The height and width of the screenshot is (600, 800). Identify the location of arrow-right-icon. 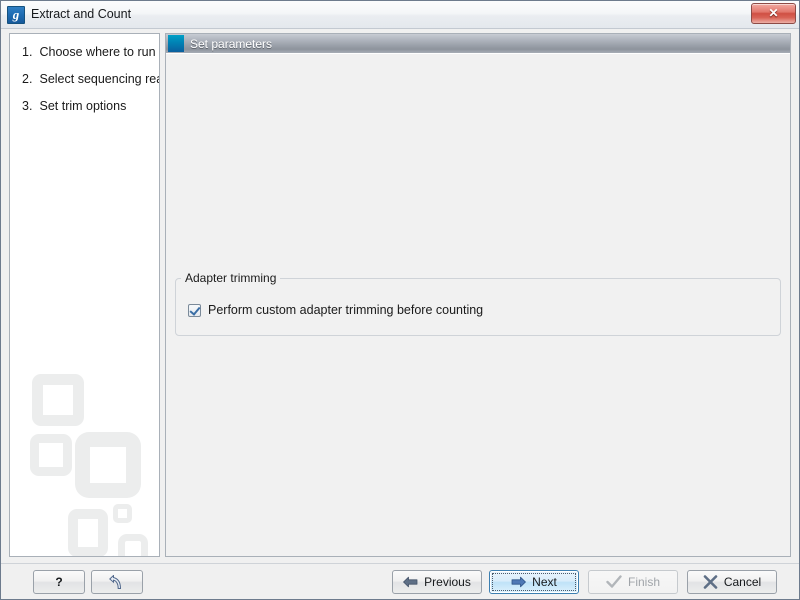
(519, 582).